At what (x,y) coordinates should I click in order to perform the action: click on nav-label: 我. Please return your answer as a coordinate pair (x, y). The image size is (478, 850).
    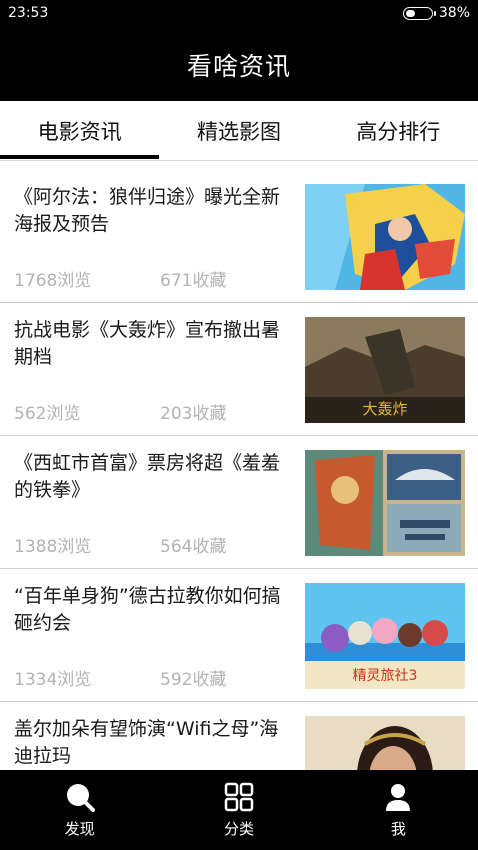
    Looking at the image, I should click on (398, 828).